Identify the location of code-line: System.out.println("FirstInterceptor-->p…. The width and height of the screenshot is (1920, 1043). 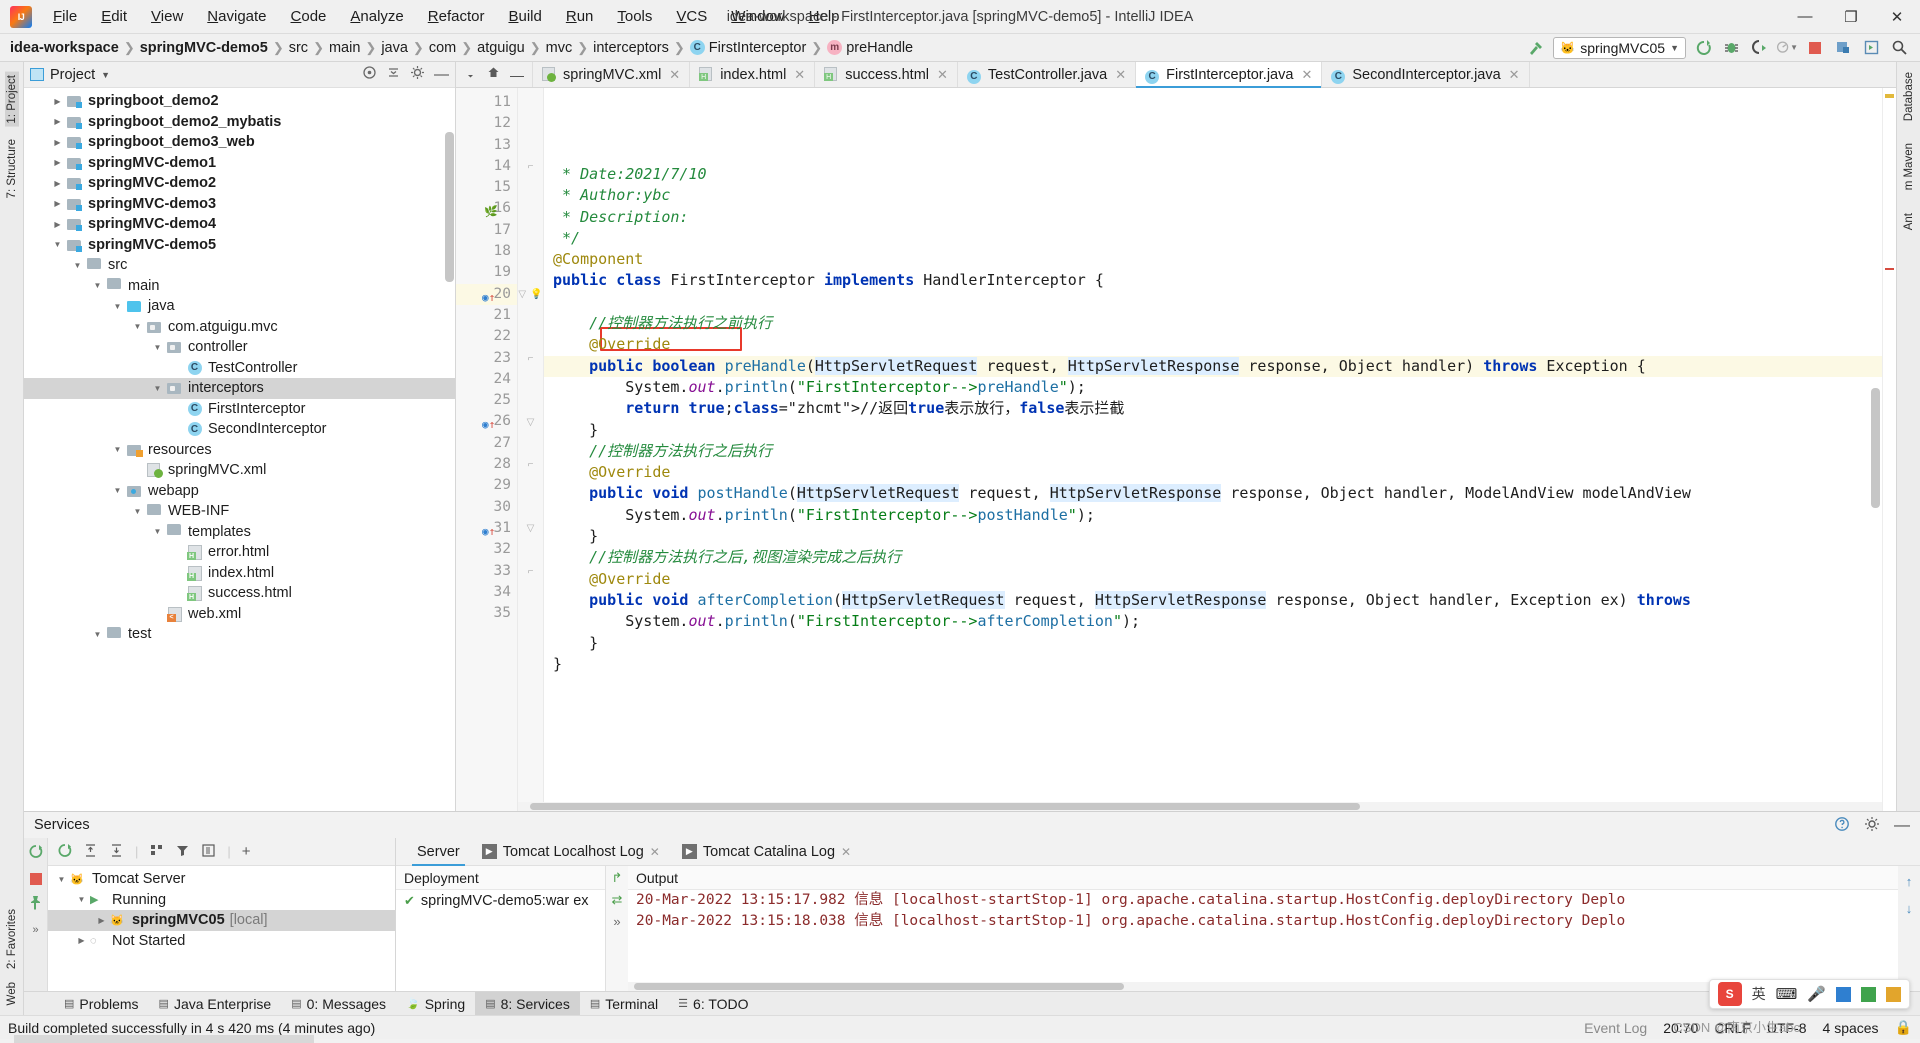
(1213, 387).